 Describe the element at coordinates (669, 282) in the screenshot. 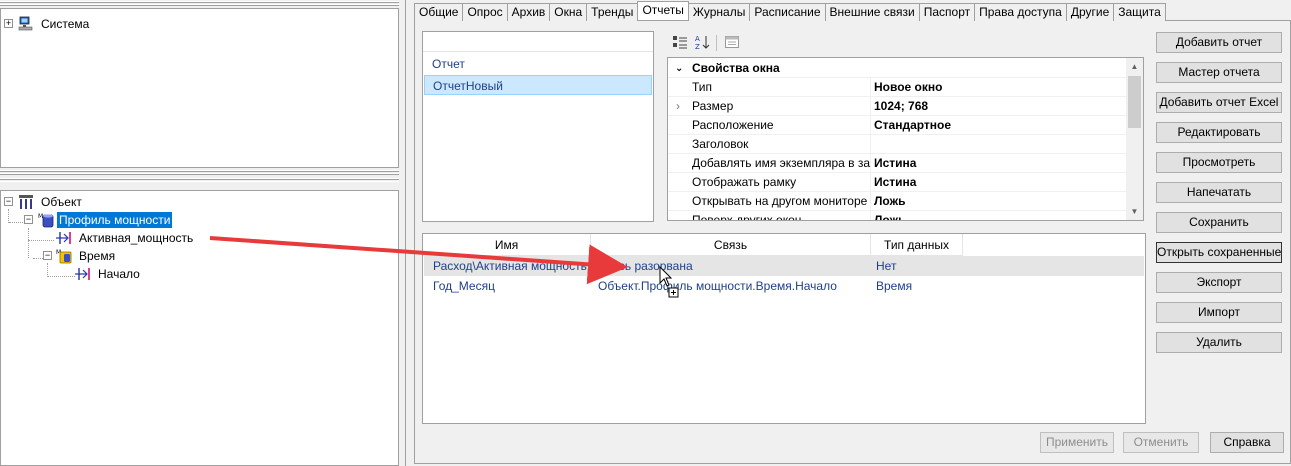

I see `drag-cursor-icon` at that location.